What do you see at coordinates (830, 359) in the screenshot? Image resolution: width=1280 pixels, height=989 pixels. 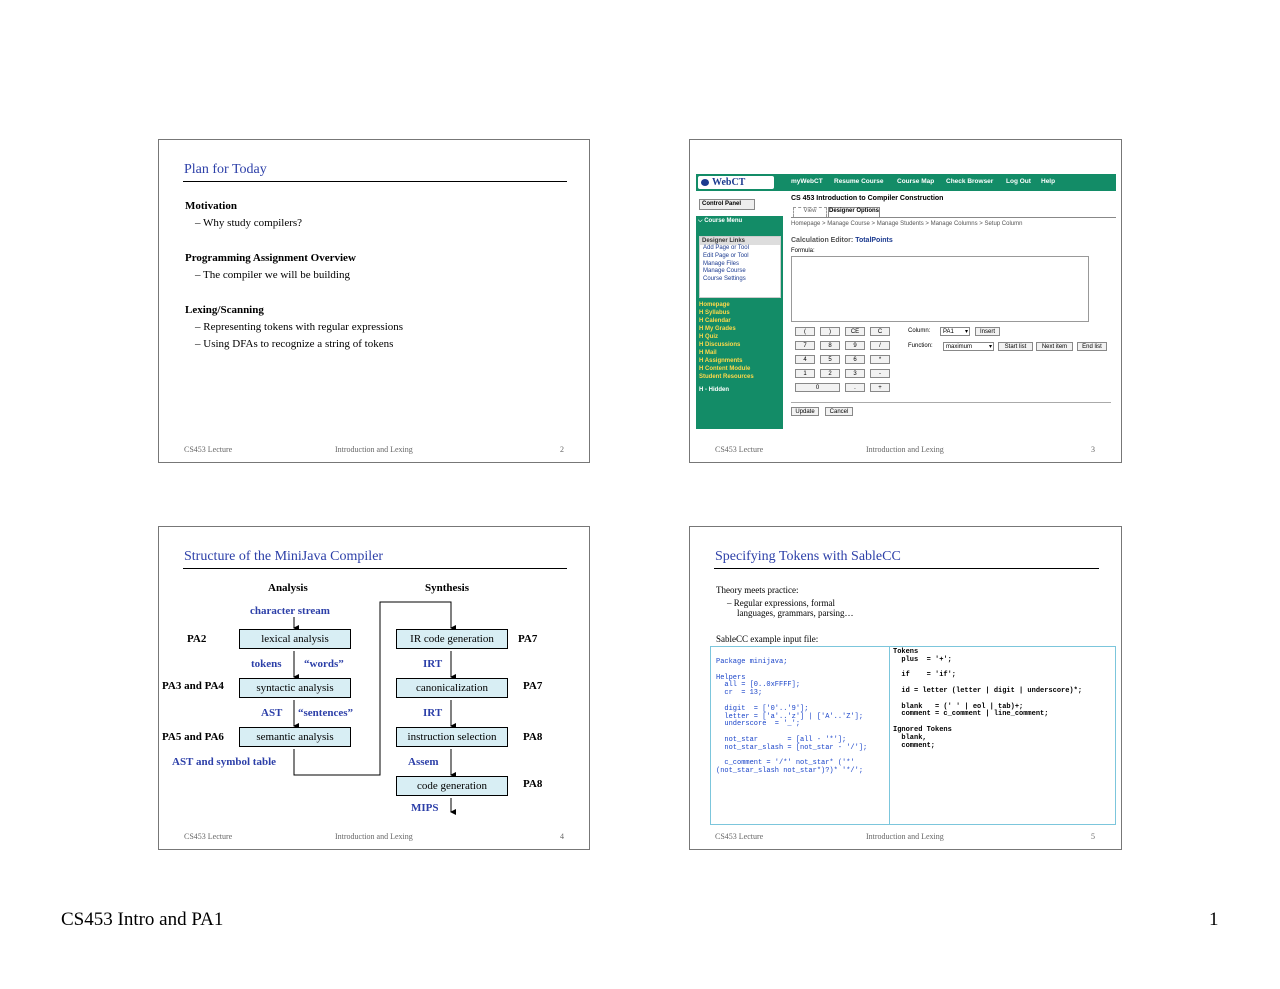 I see `key-5: 5` at bounding box center [830, 359].